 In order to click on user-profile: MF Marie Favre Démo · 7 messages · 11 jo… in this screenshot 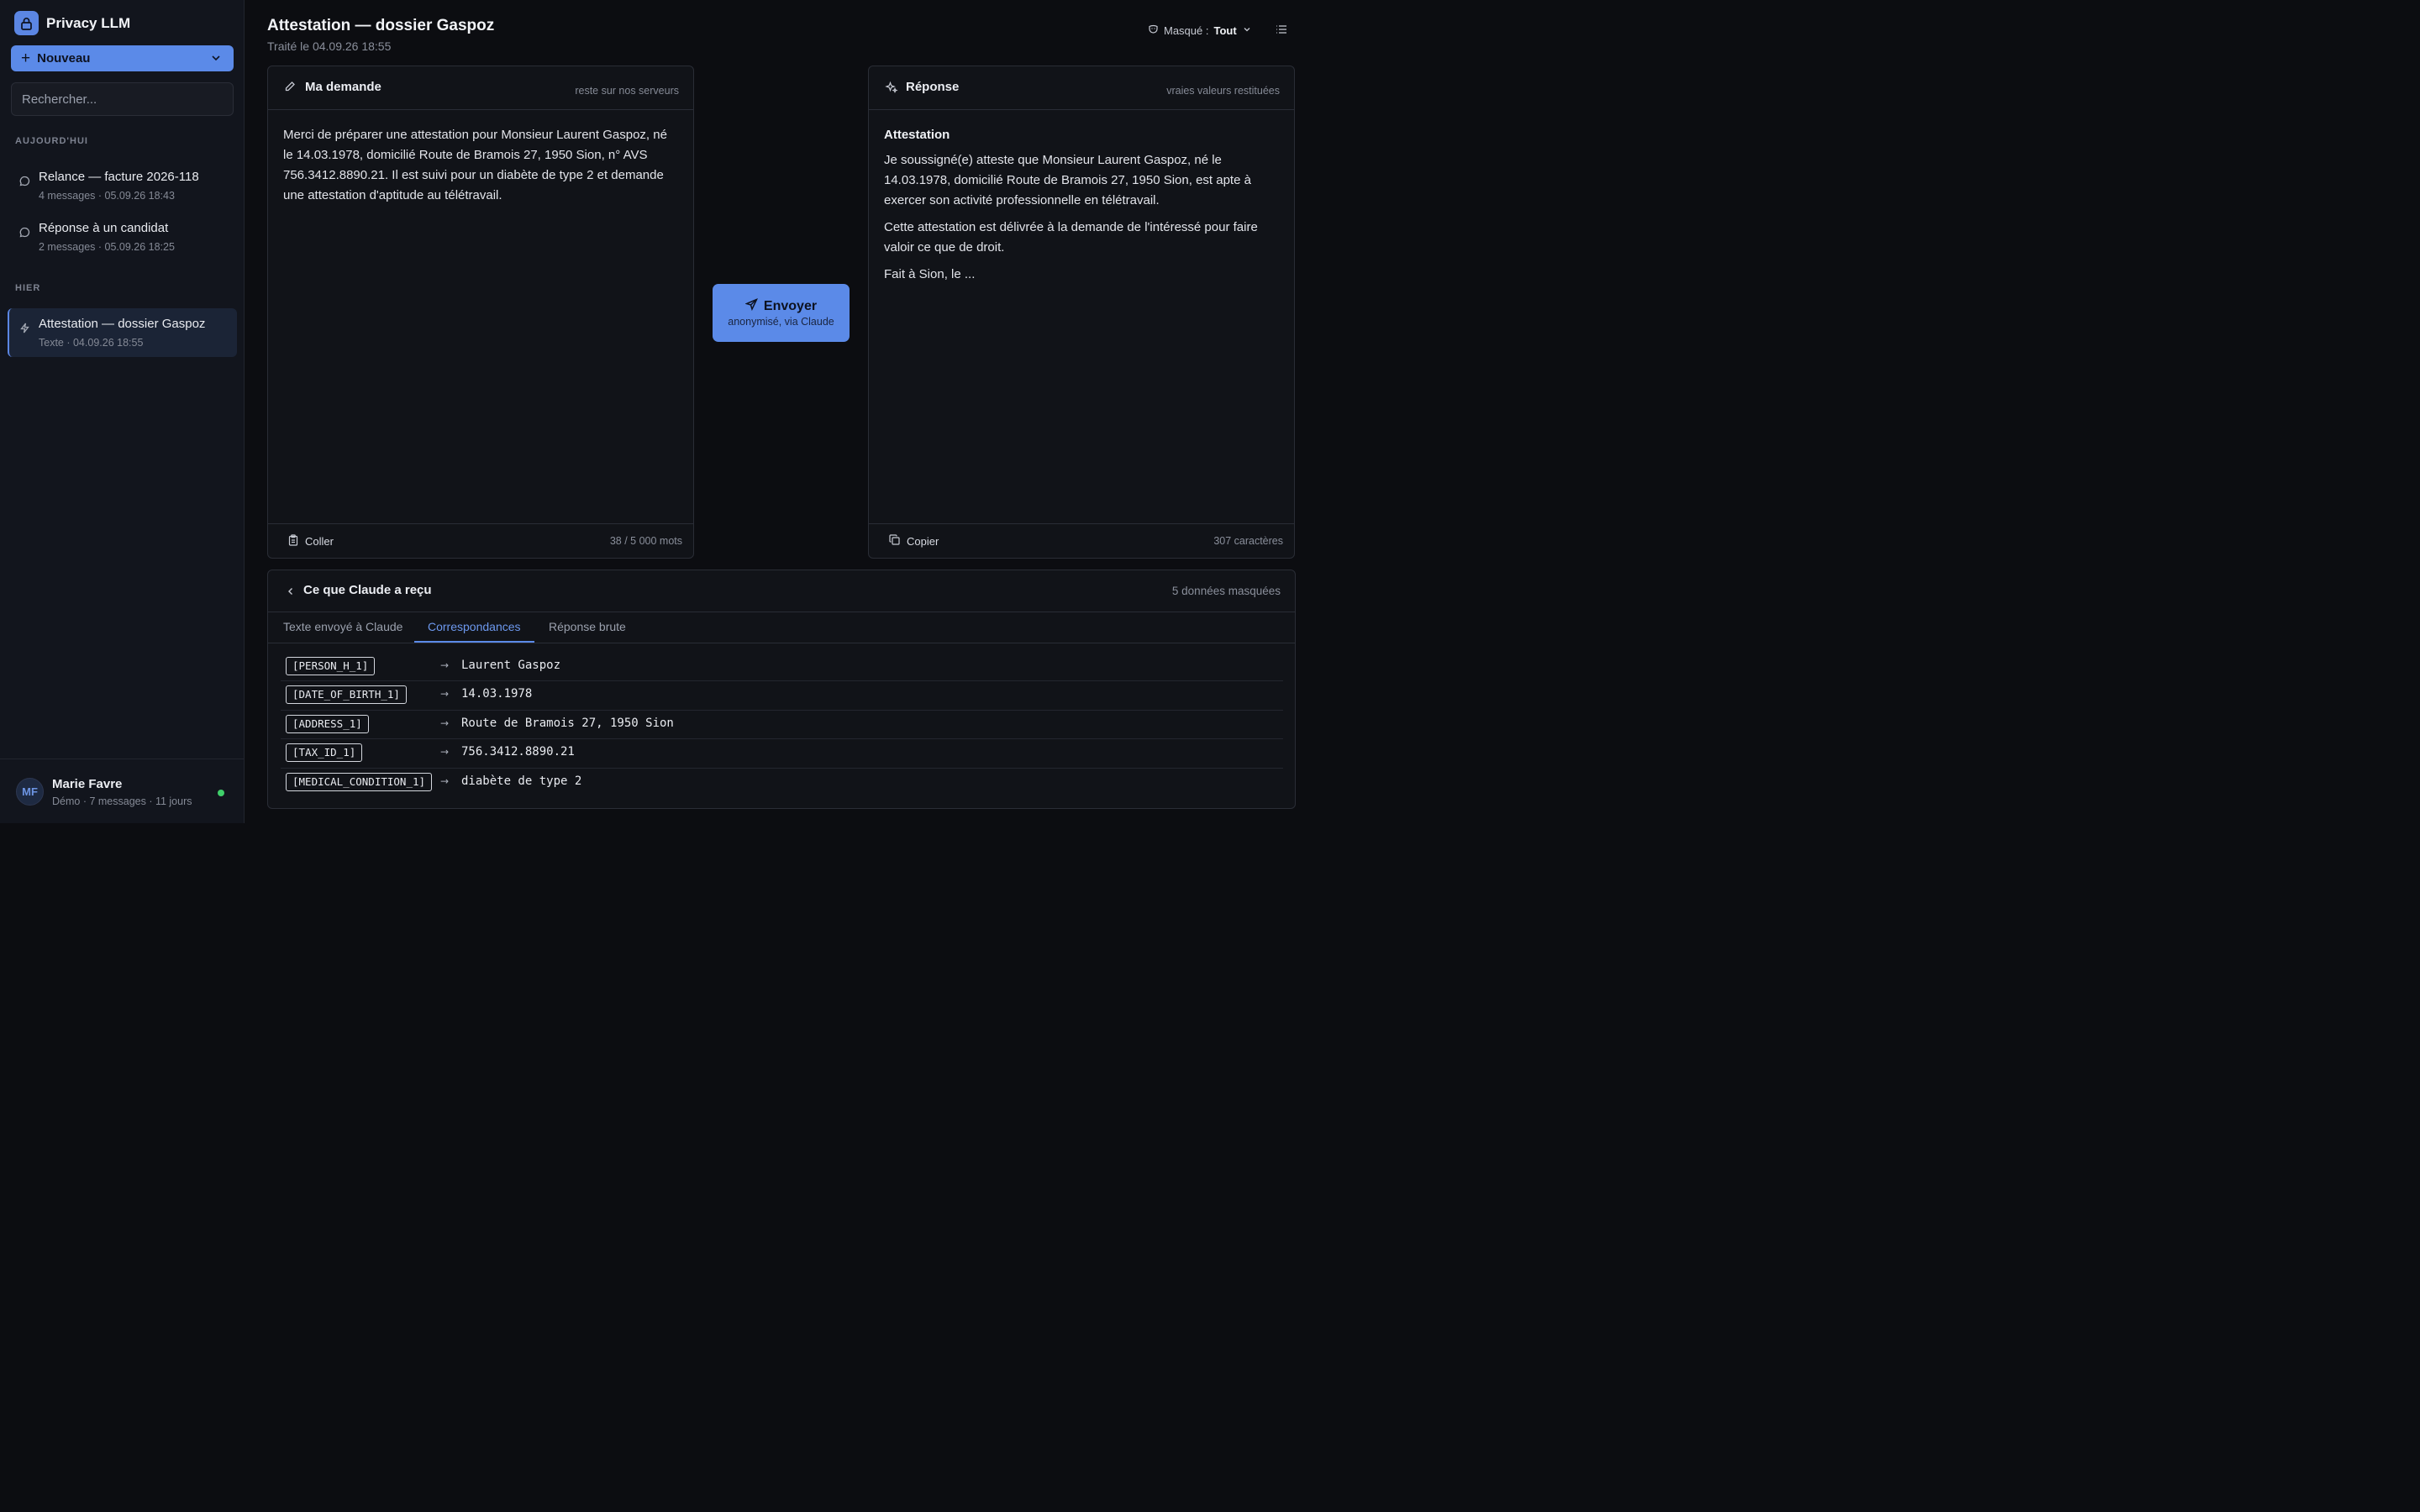, I will do `click(123, 791)`.